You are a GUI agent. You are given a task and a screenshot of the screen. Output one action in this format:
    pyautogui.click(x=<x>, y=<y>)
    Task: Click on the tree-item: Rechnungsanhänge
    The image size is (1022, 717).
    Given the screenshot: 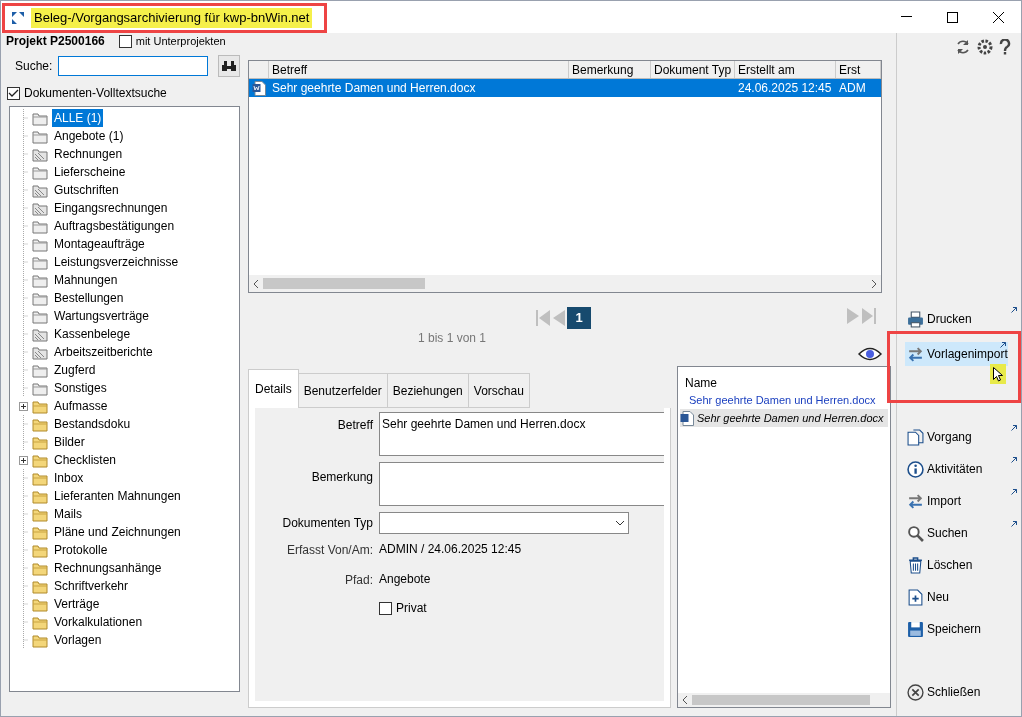 What is the action you would take?
    pyautogui.click(x=108, y=568)
    